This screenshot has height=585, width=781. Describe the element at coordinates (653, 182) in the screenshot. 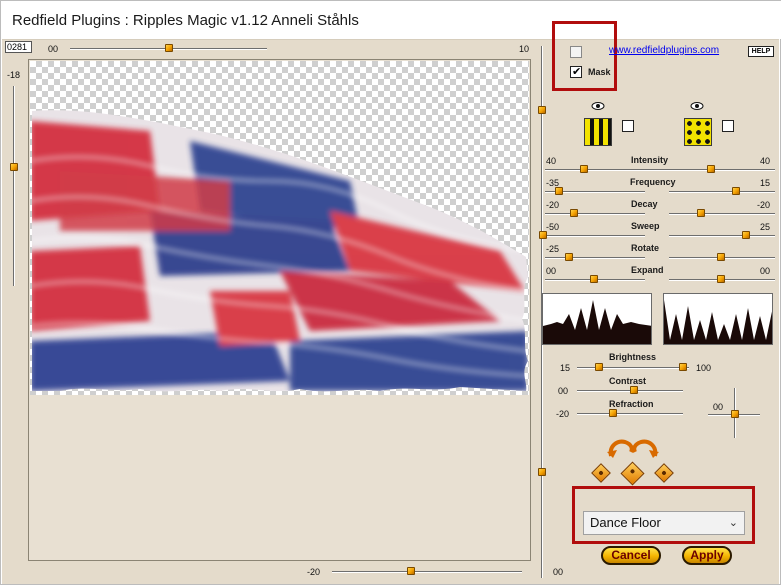

I see `frequency-label: Frequency` at that location.